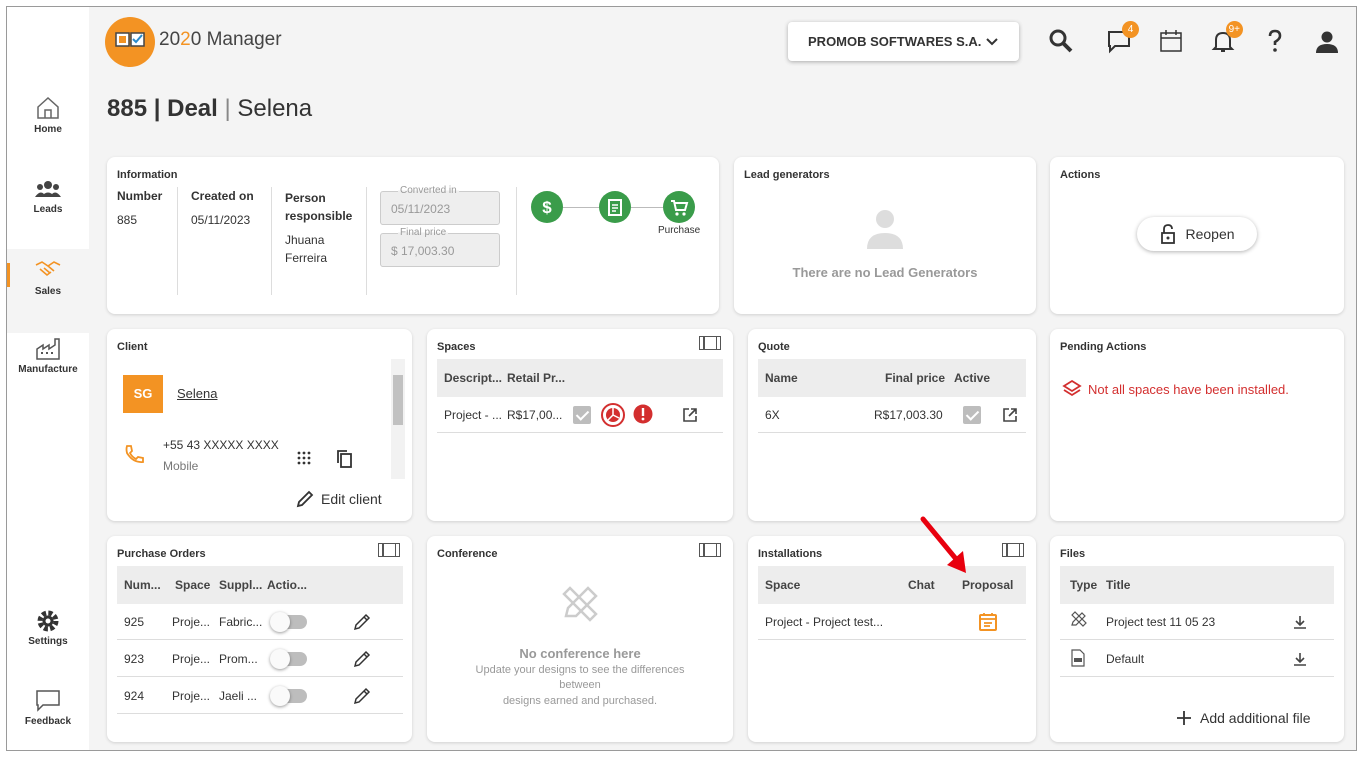  Describe the element at coordinates (1171, 41) in the screenshot. I see `calendar-button` at that location.